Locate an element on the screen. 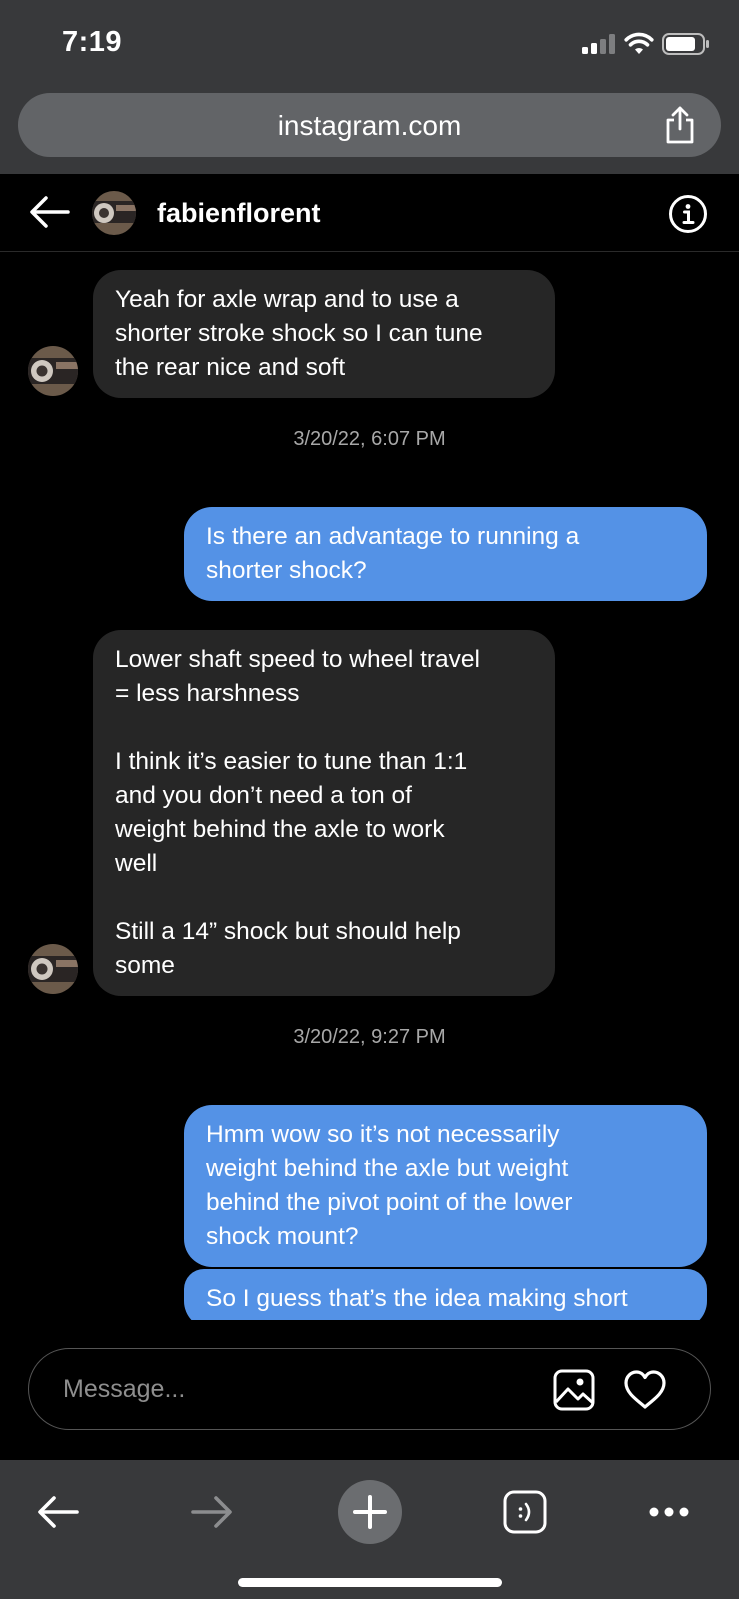 This screenshot has height=1599, width=739. url-text: instagram.com is located at coordinates (369, 126).